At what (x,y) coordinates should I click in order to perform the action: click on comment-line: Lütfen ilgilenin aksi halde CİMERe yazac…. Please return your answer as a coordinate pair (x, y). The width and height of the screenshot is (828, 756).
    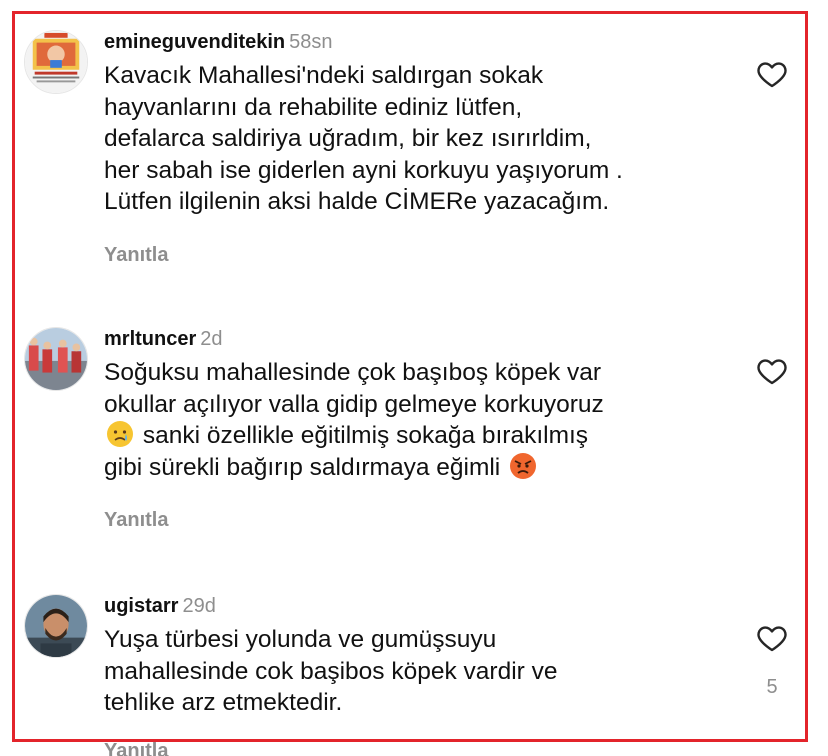
    Looking at the image, I should click on (357, 201).